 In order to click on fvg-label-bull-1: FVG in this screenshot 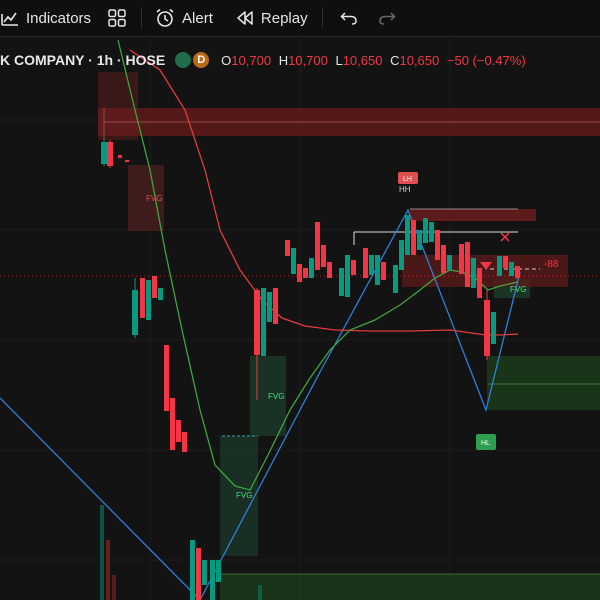, I will do `click(276, 396)`.